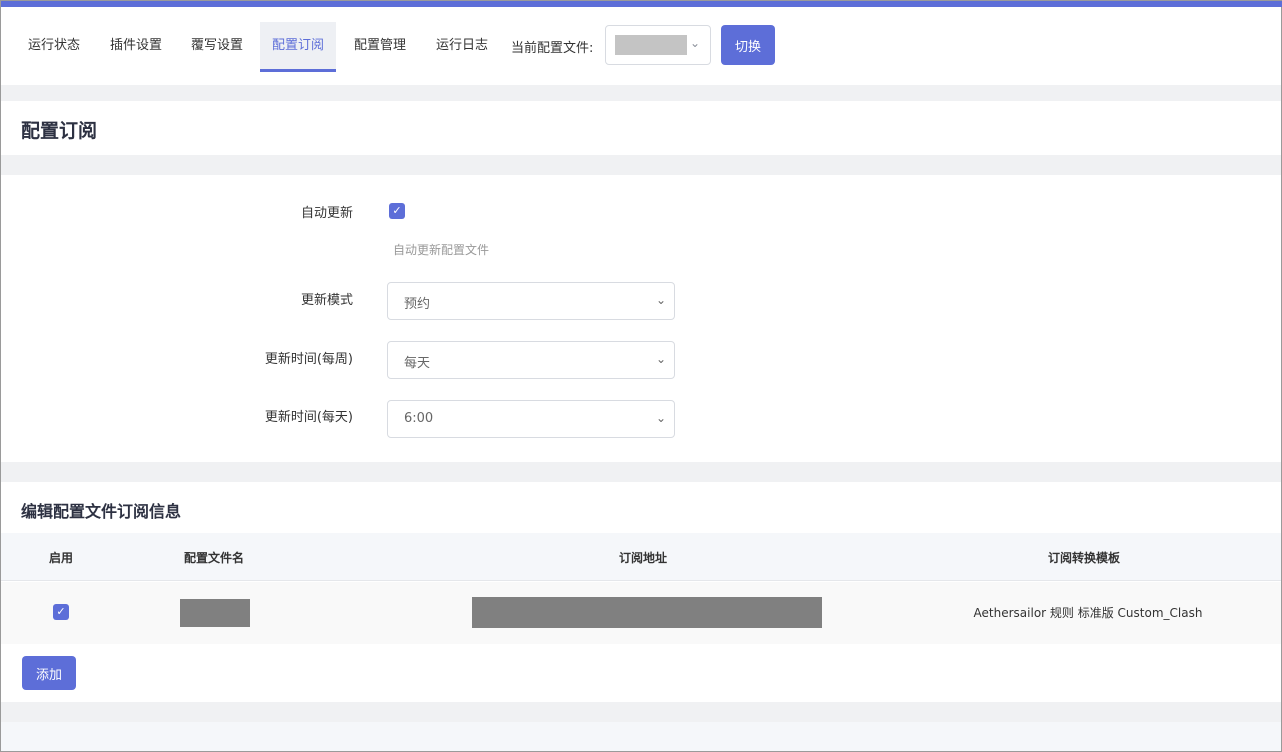  What do you see at coordinates (441, 250) in the screenshot?
I see `auto-update-hint: 自动更新配置文件` at bounding box center [441, 250].